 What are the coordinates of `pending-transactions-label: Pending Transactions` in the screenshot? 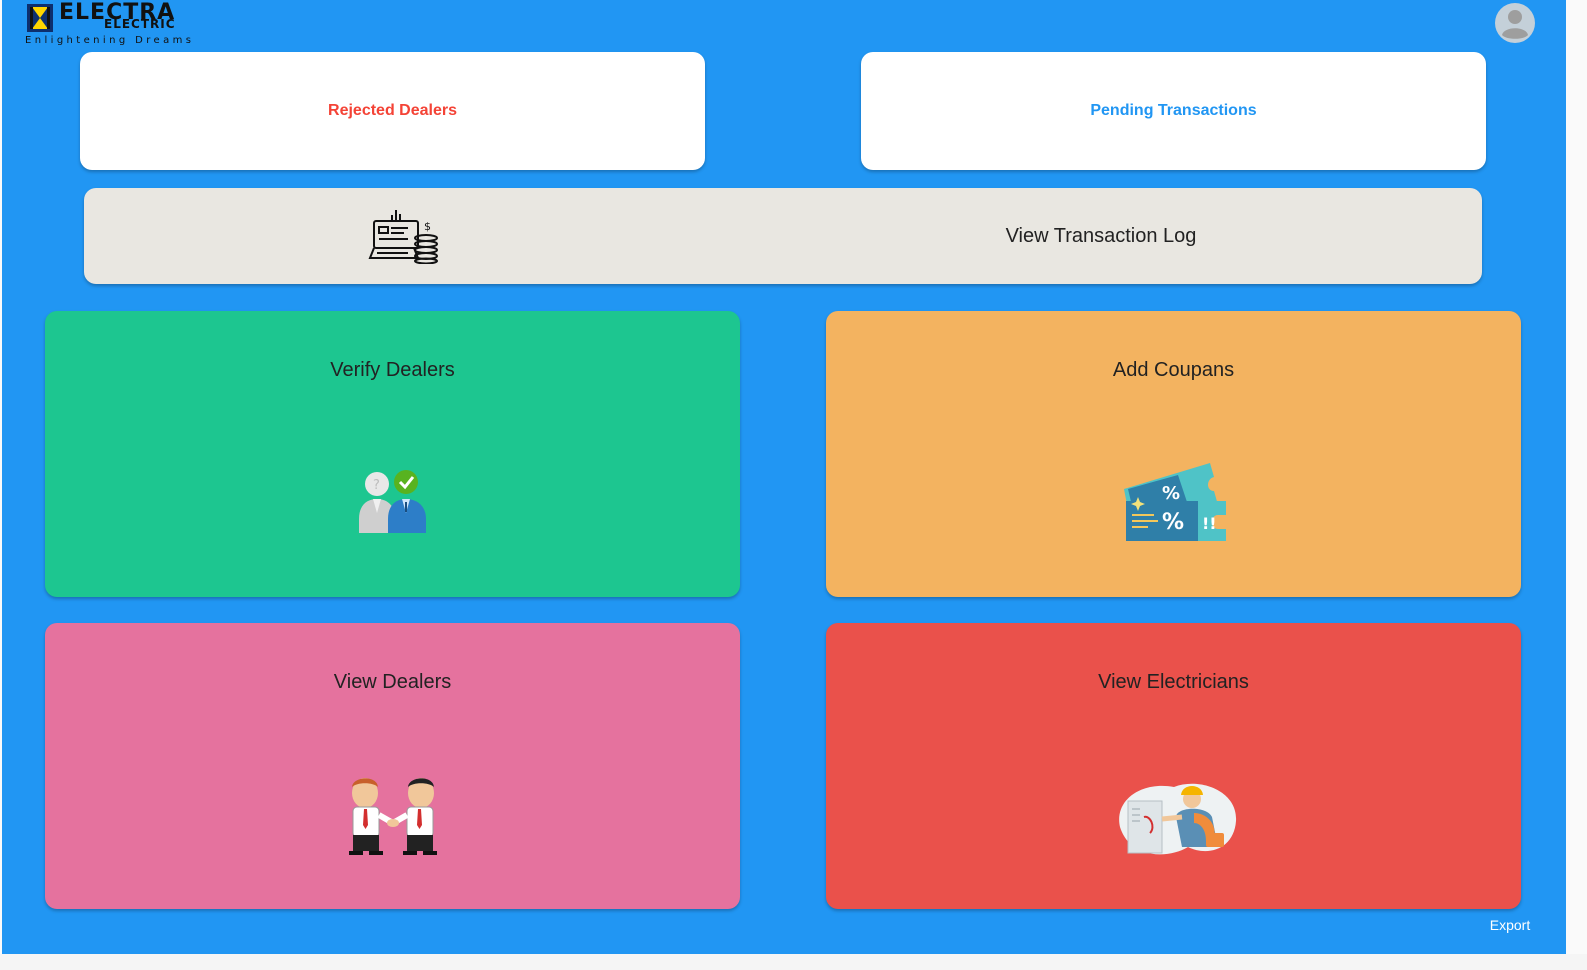 It's located at (1173, 110).